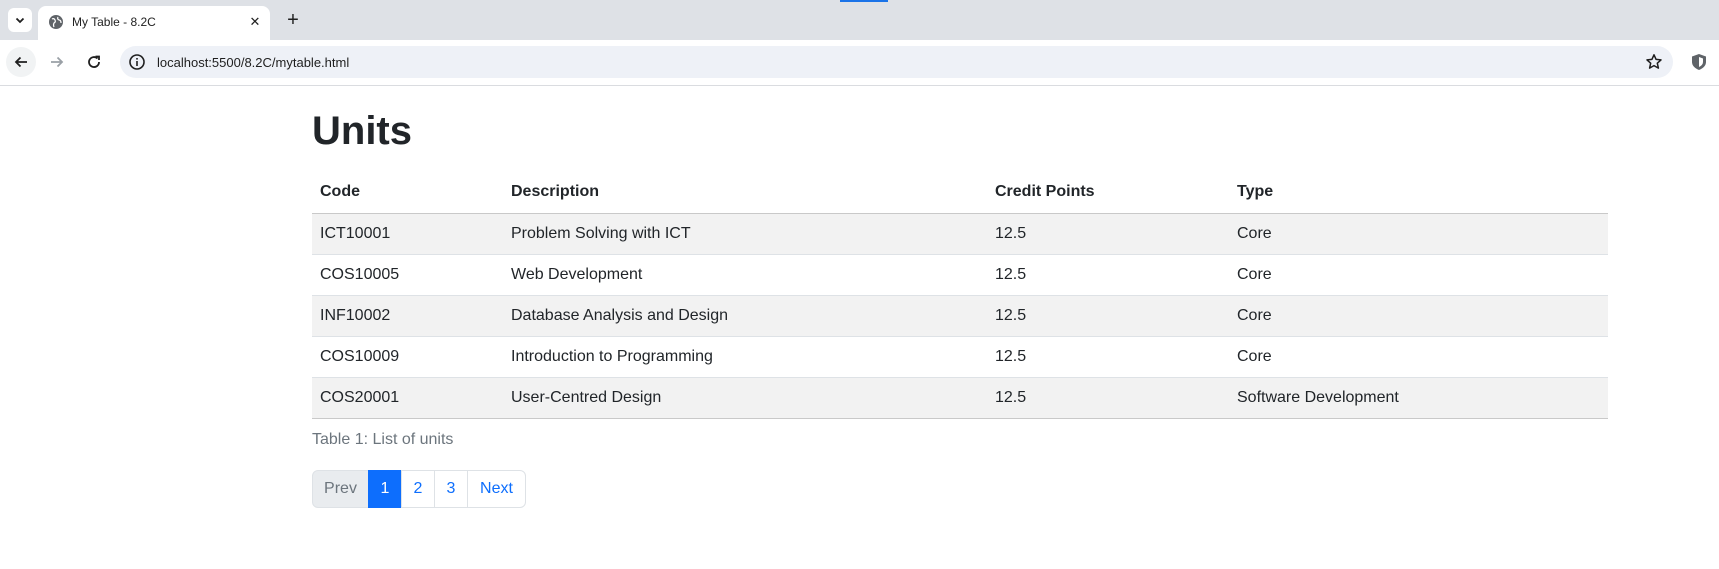  I want to click on shield-extension-icon, so click(1699, 62).